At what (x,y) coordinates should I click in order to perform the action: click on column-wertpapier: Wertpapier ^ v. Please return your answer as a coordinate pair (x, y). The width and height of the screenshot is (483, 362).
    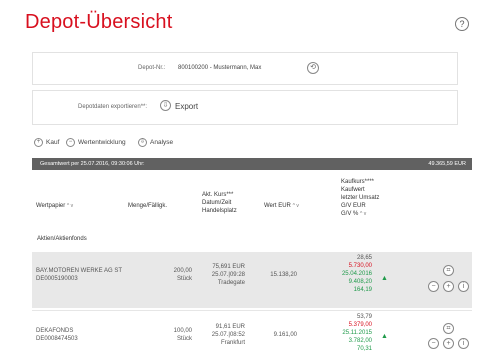
    Looking at the image, I should click on (54, 206).